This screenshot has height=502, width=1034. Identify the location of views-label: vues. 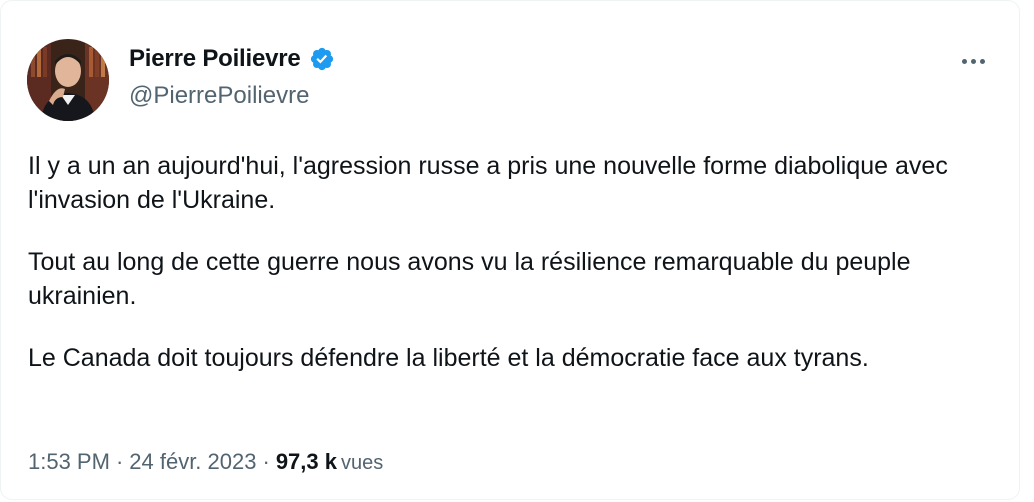
(362, 463).